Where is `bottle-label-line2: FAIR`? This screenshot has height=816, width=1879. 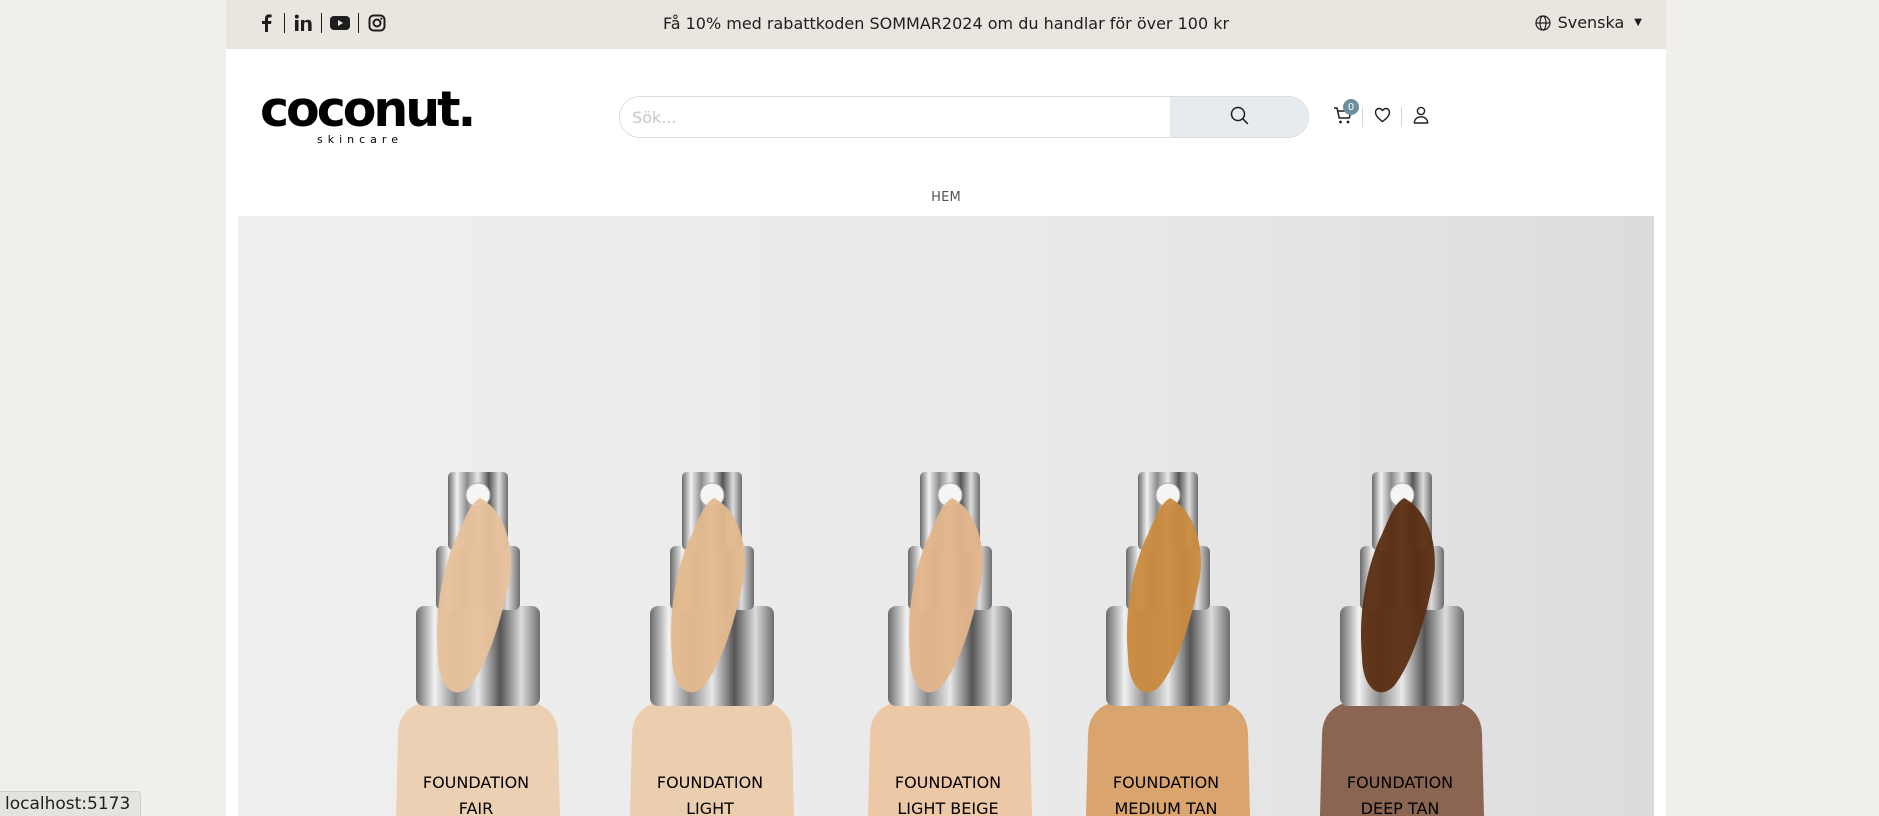 bottle-label-line2: FAIR is located at coordinates (476, 807).